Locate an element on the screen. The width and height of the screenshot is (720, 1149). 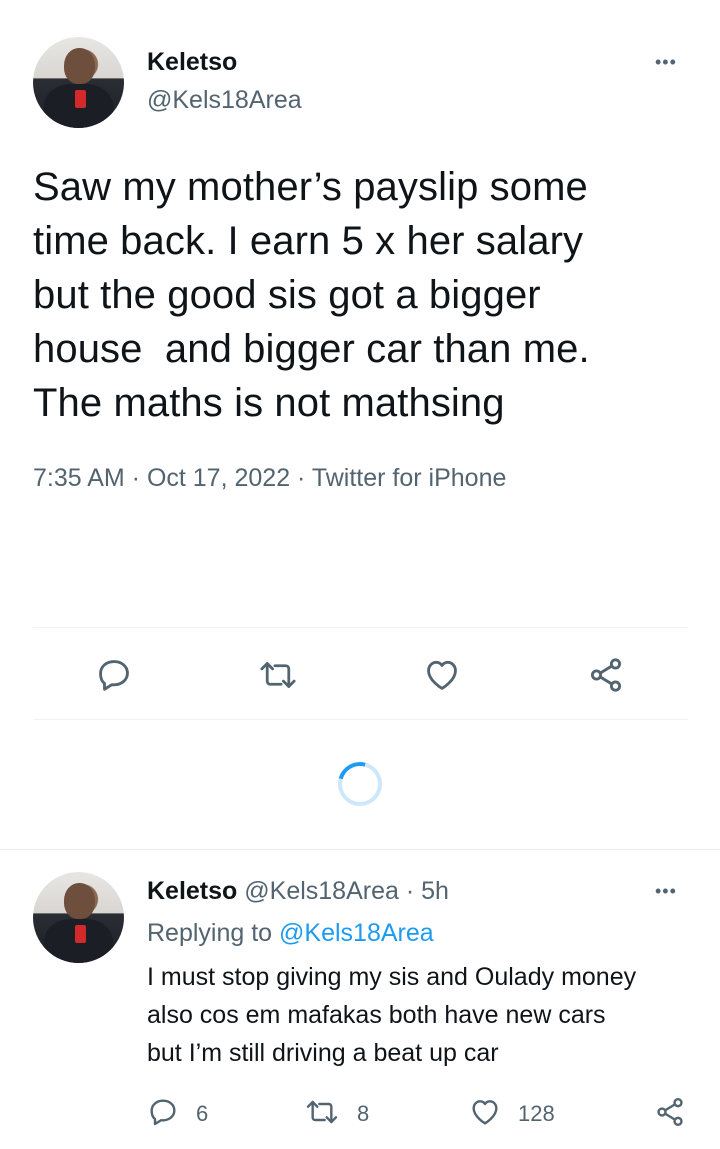
reply-count: 6 is located at coordinates (202, 1113).